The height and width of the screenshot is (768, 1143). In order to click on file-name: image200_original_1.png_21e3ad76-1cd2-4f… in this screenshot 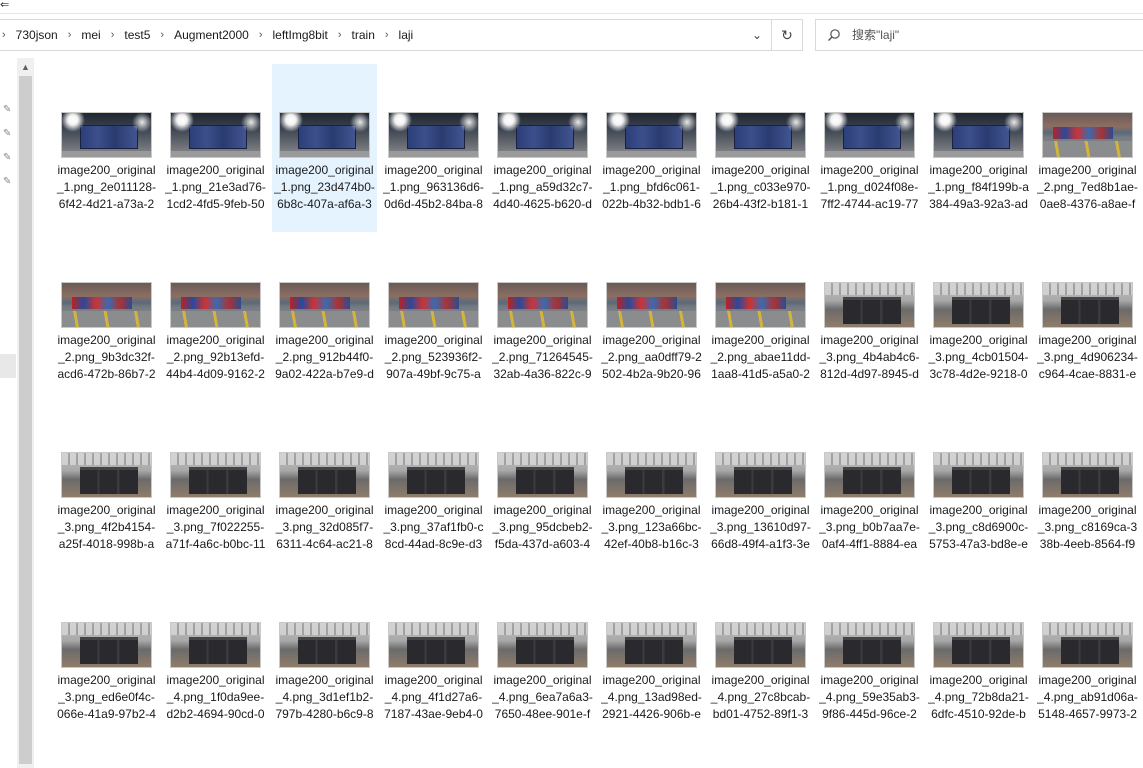, I will do `click(215, 187)`.